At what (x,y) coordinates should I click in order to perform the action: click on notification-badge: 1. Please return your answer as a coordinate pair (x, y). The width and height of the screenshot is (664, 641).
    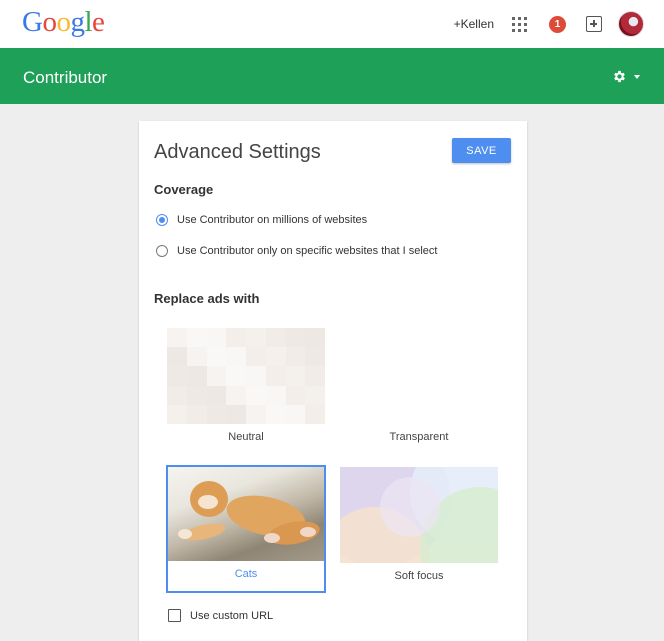
    Looking at the image, I should click on (557, 24).